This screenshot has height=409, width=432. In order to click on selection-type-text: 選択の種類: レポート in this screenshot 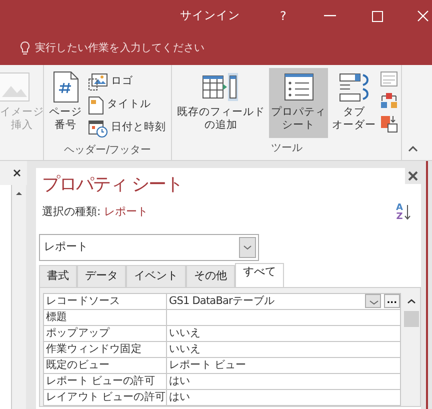, I will do `click(95, 212)`.